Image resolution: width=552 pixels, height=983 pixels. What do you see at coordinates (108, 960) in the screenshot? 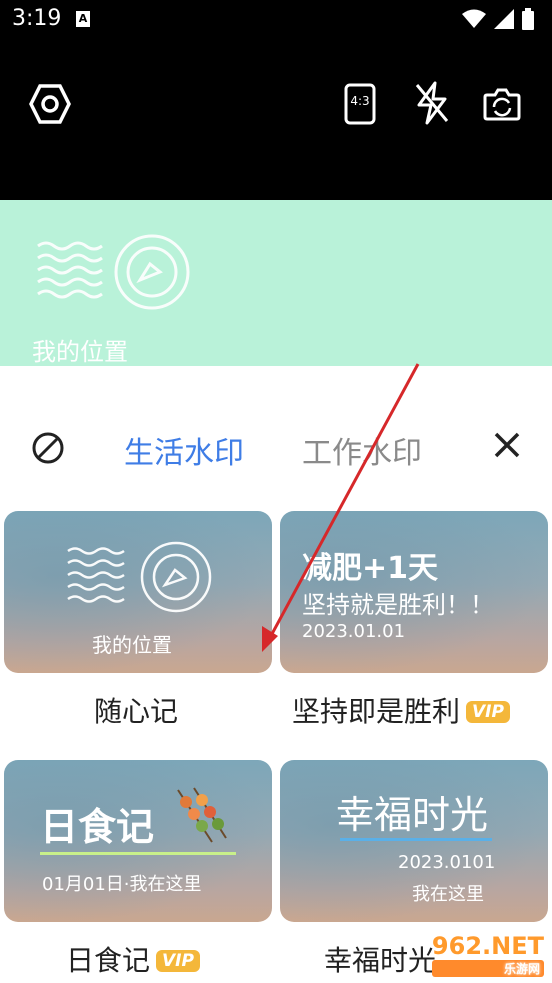
I see `template-title-text: 日食记` at bounding box center [108, 960].